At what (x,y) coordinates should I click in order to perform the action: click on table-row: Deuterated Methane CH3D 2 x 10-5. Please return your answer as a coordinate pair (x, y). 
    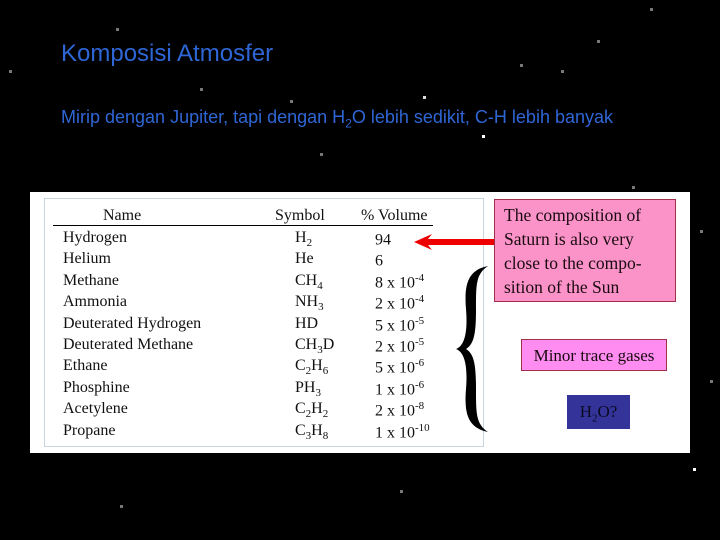
    Looking at the image, I should click on (263, 346).